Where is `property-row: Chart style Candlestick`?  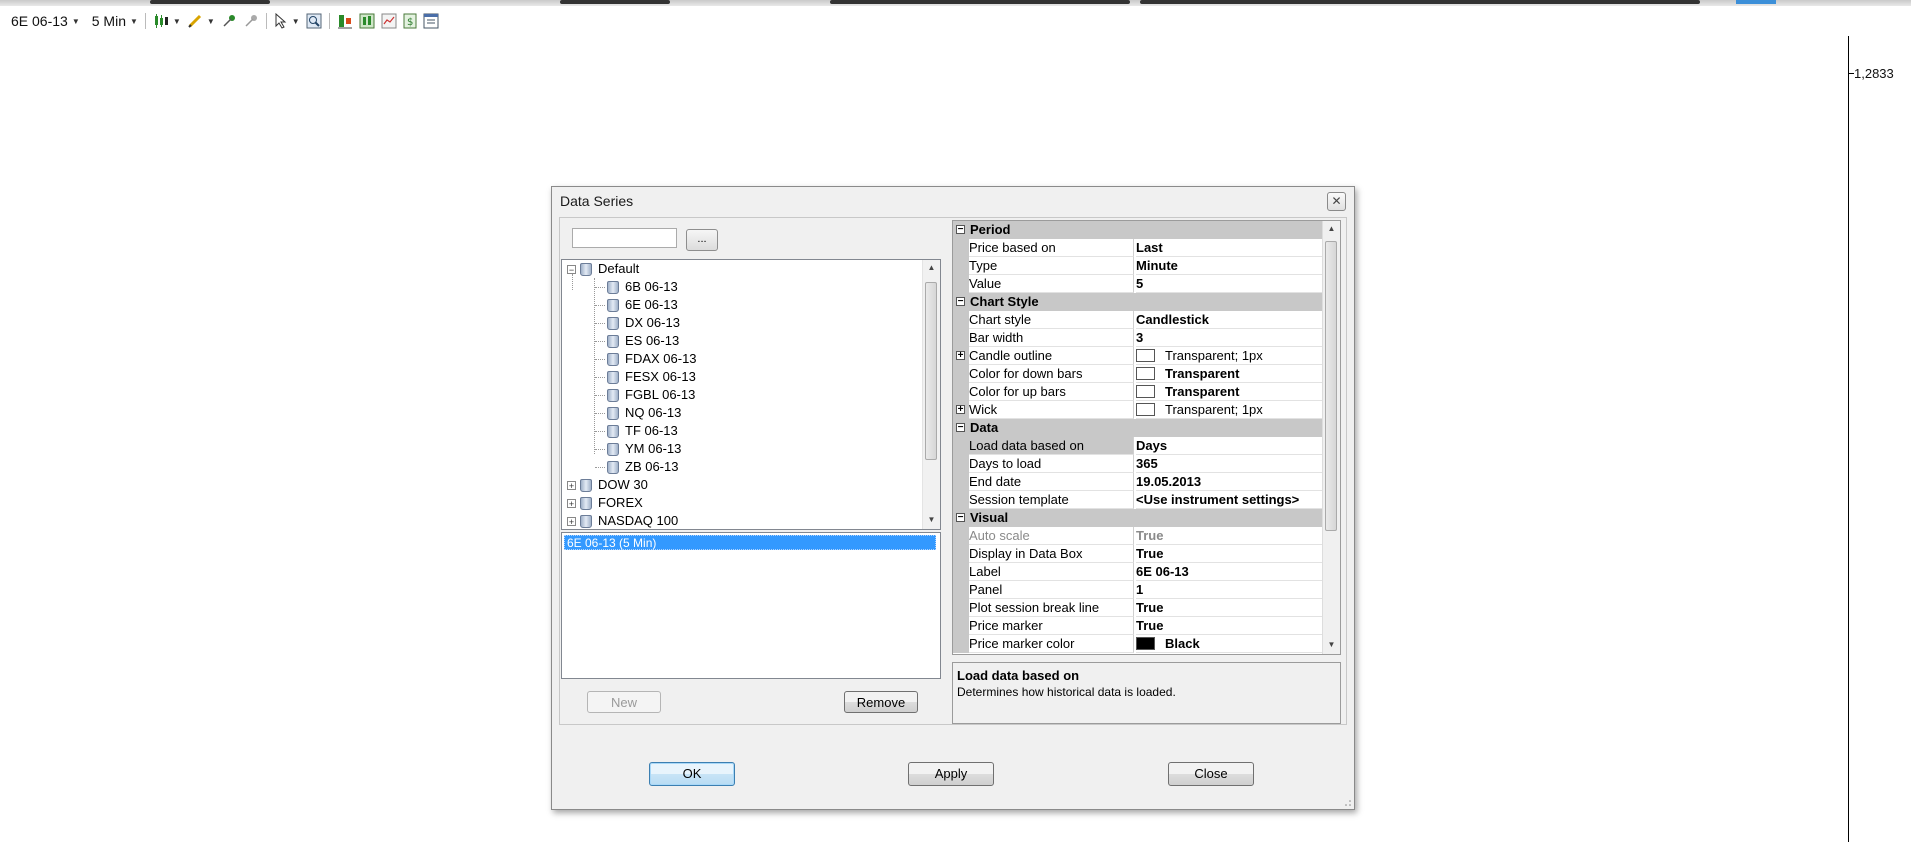 property-row: Chart style Candlestick is located at coordinates (1138, 320).